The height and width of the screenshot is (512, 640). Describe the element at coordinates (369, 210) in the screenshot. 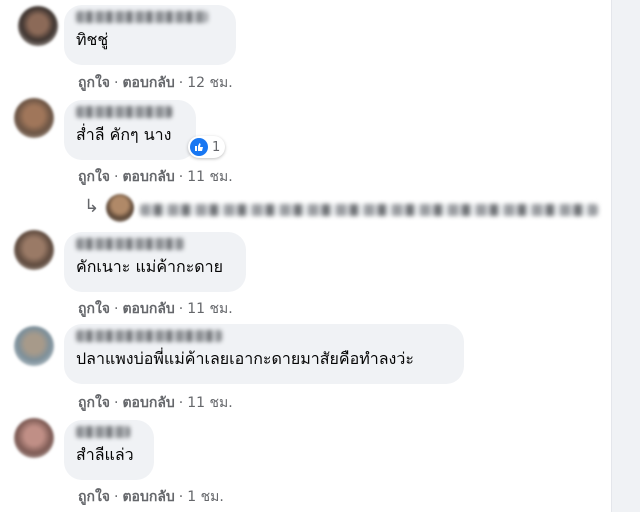

I see `reply-preview-blurred` at that location.